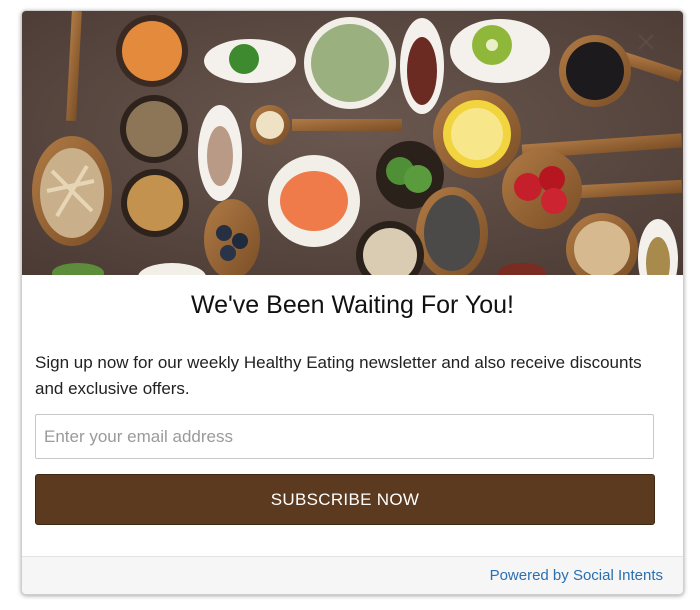  I want to click on subscribe-button: SUBSCRIBE NOW, so click(345, 499).